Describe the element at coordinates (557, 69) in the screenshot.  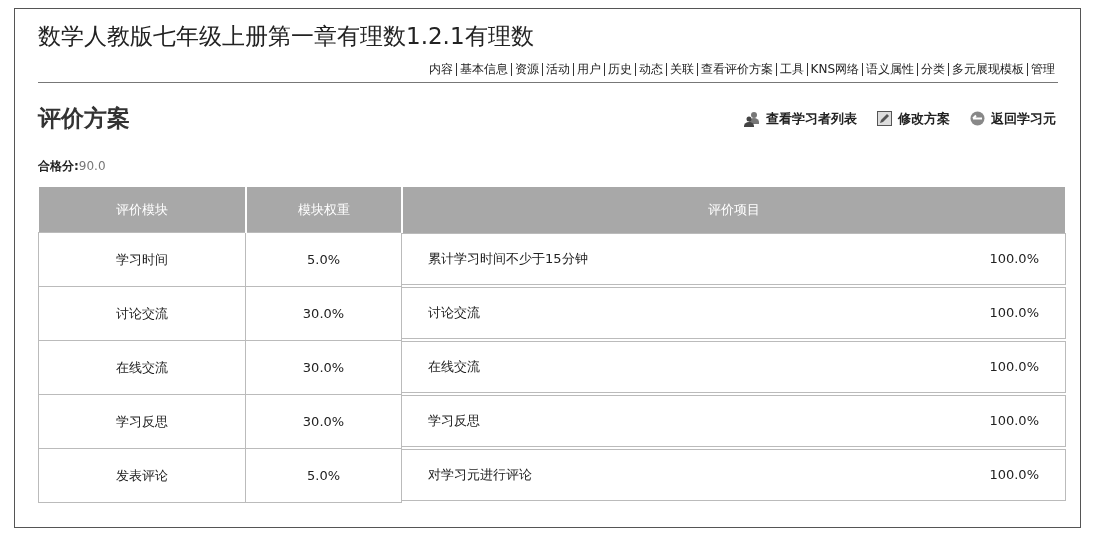
I see `nav-link: 活动` at that location.